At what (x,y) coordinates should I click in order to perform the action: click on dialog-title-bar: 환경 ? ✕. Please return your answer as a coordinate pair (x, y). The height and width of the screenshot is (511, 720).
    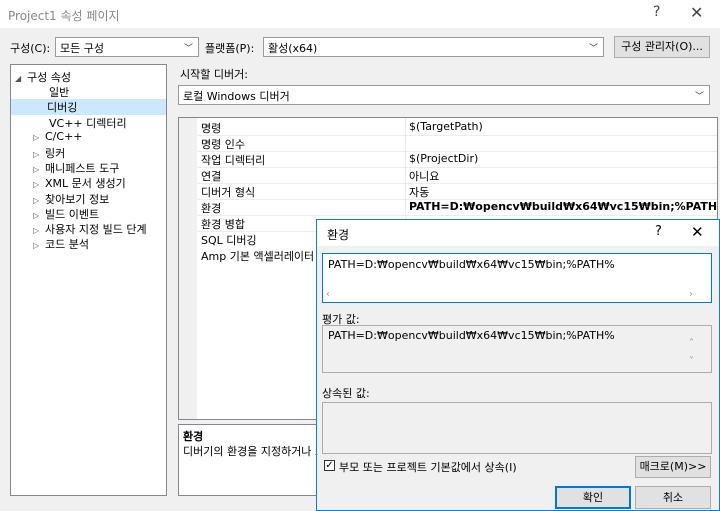
    Looking at the image, I should click on (518, 233).